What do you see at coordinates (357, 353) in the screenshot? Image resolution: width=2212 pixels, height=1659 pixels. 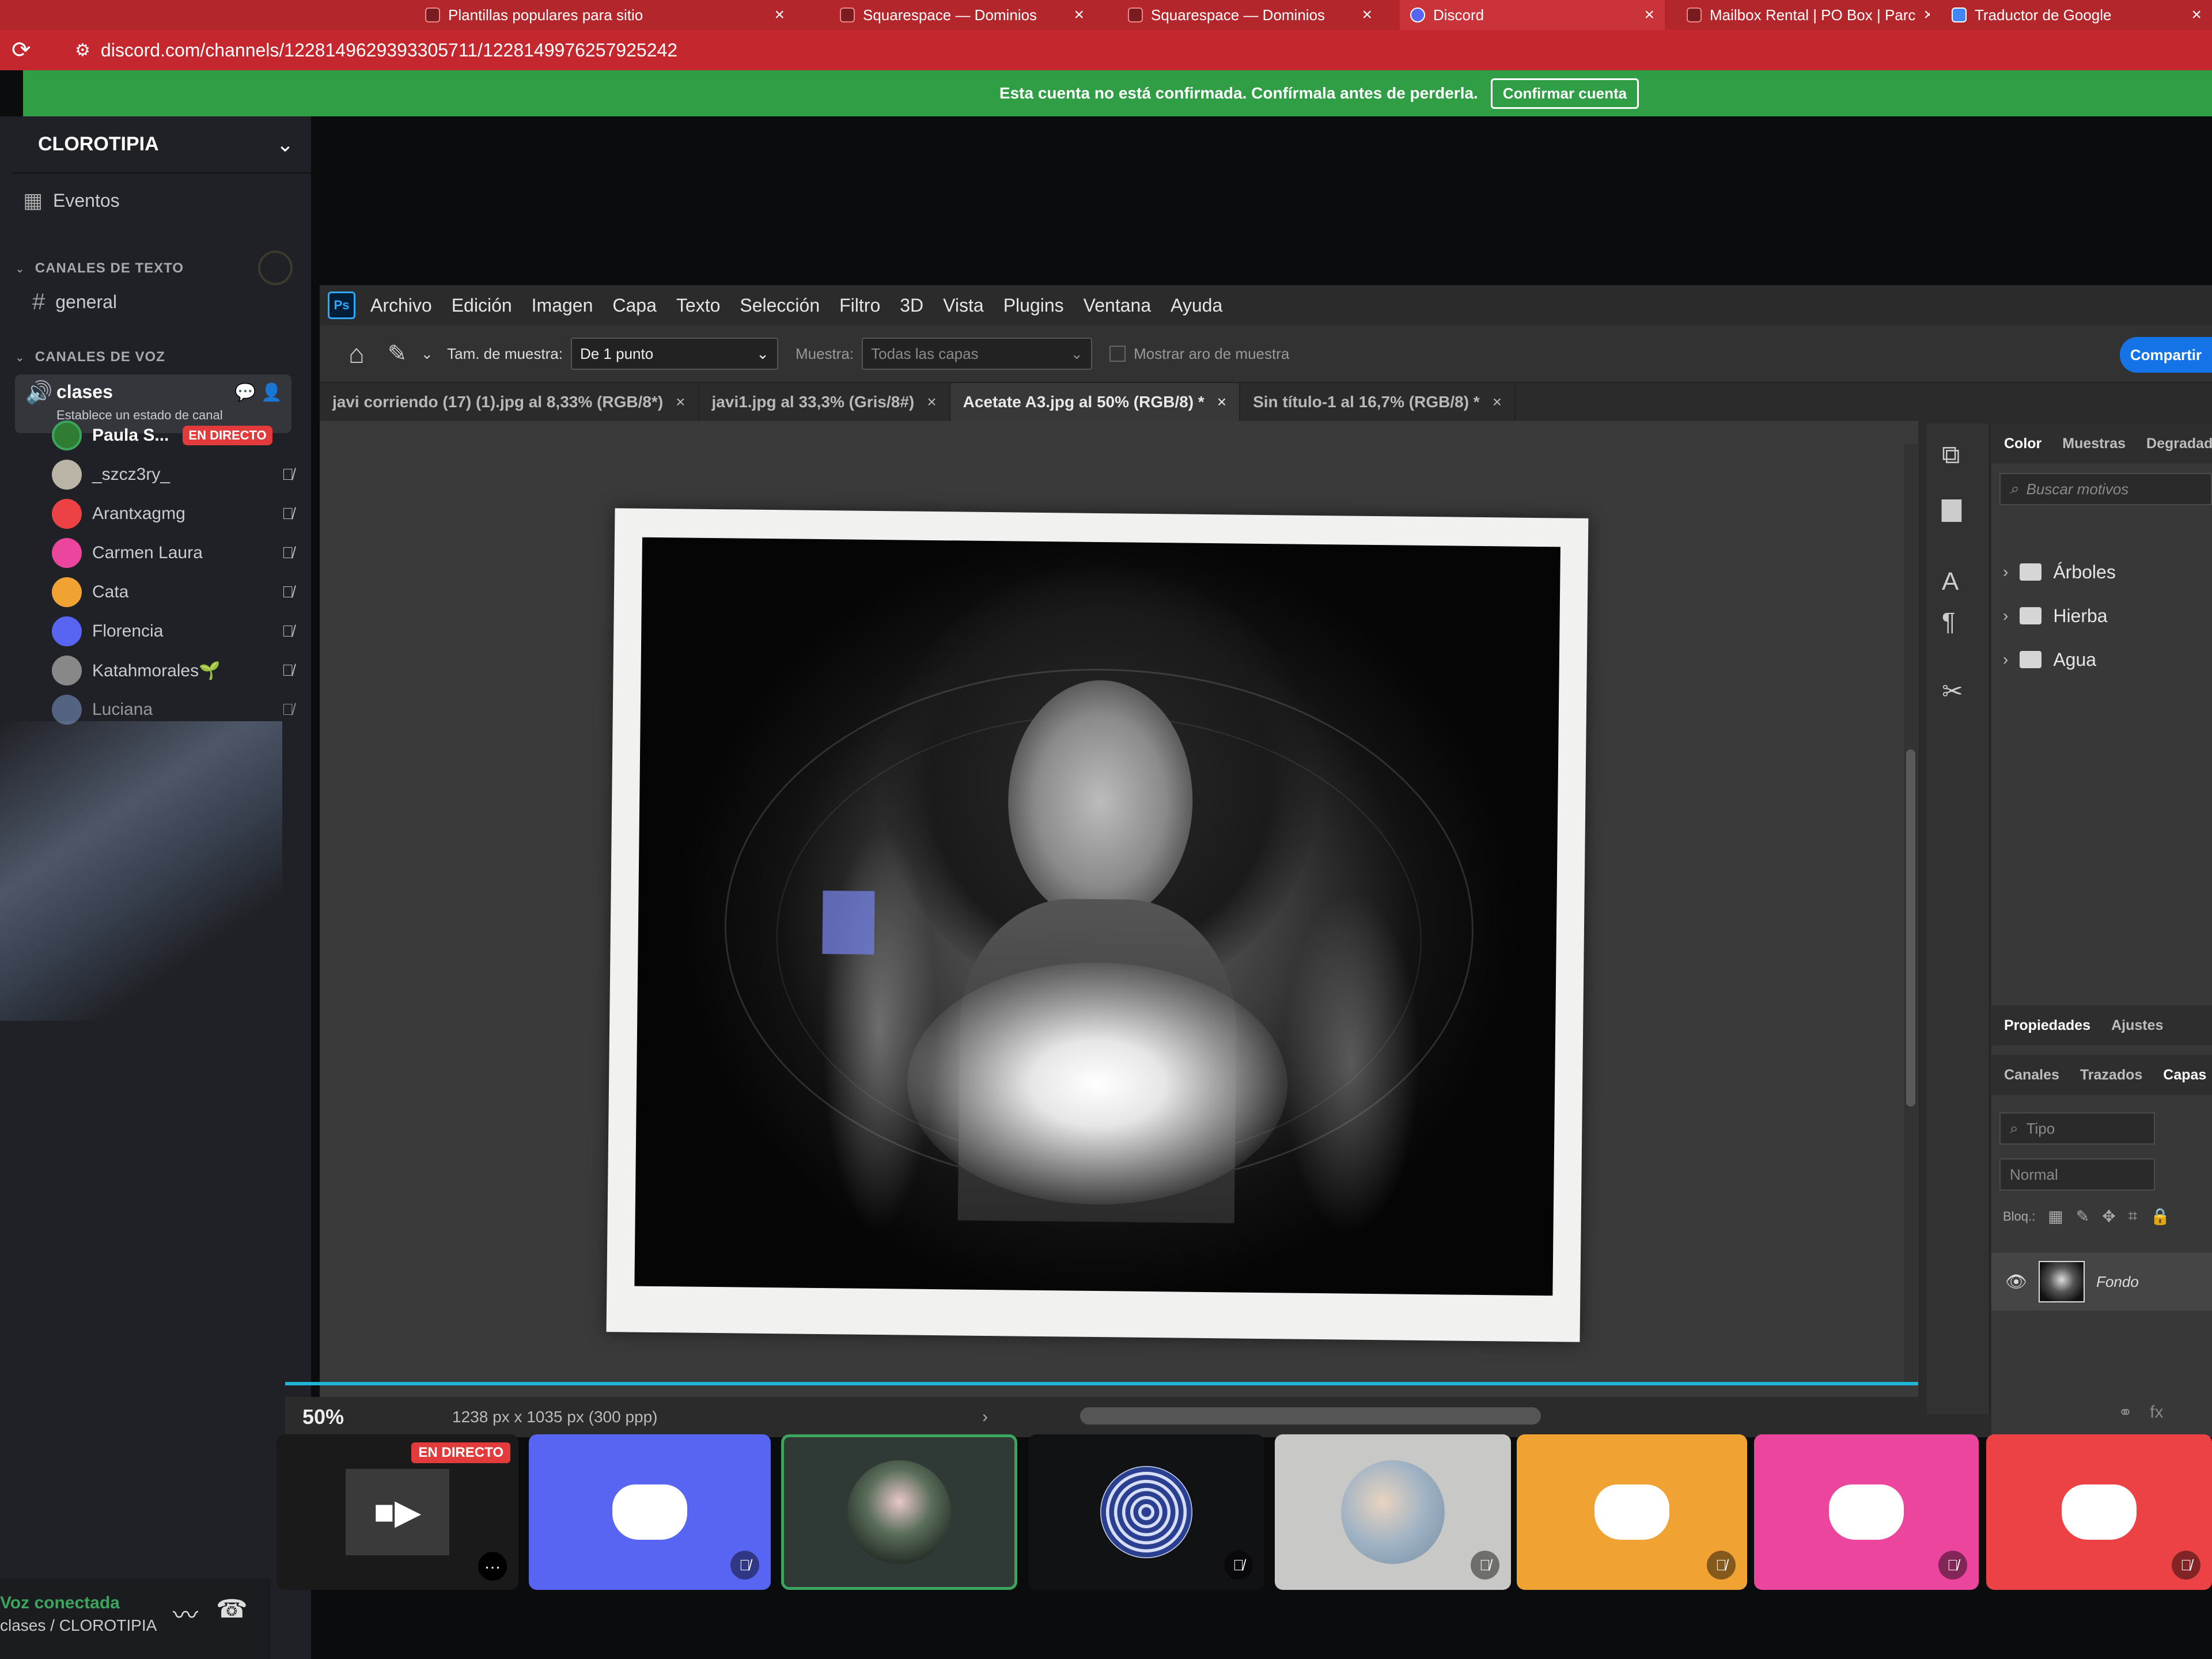 I see `home-icon: ⌂` at bounding box center [357, 353].